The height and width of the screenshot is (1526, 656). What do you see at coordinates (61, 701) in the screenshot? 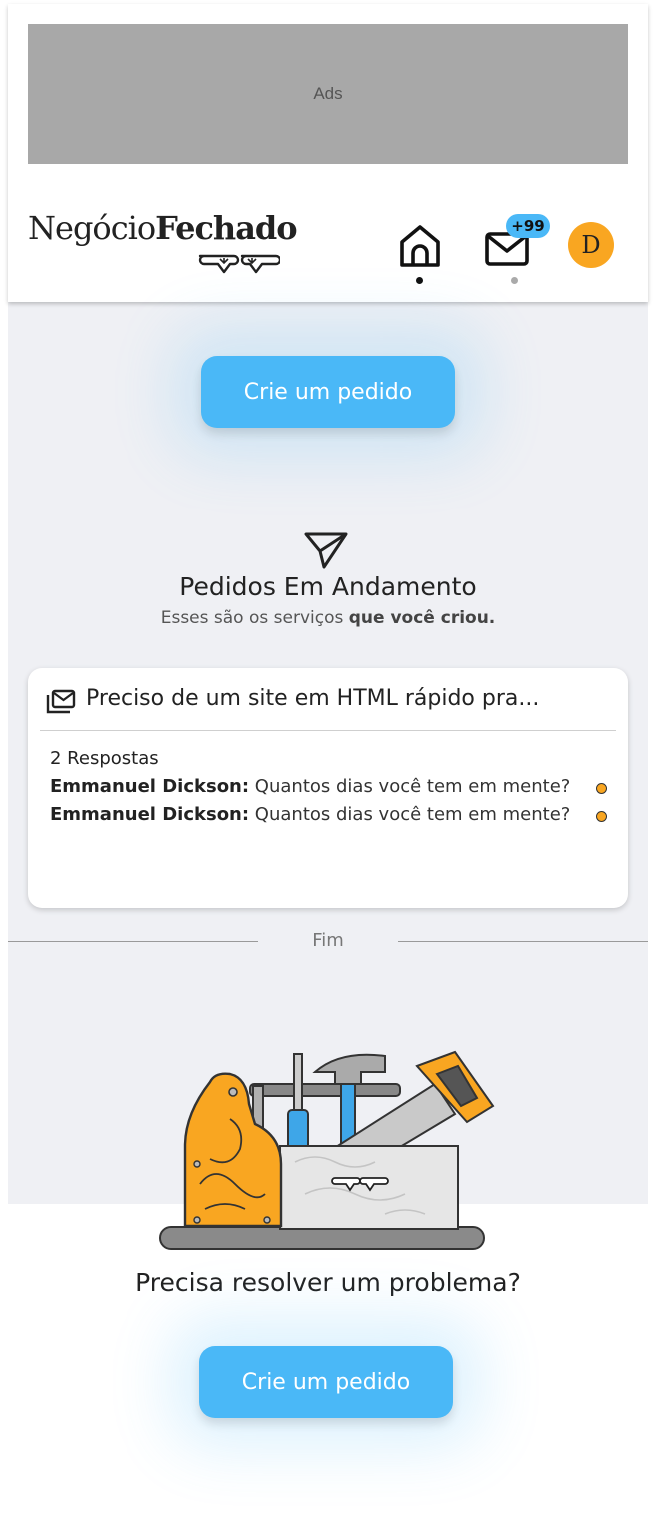
I see `mail-stack-icon` at bounding box center [61, 701].